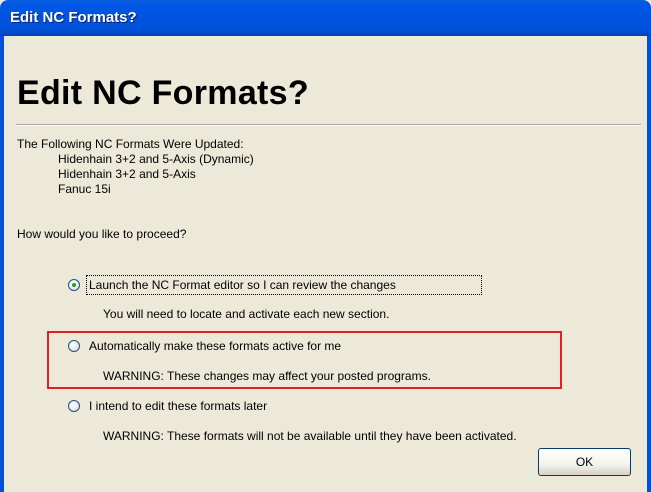  What do you see at coordinates (102, 234) in the screenshot?
I see `proceed-question: How would you like to proceed?` at bounding box center [102, 234].